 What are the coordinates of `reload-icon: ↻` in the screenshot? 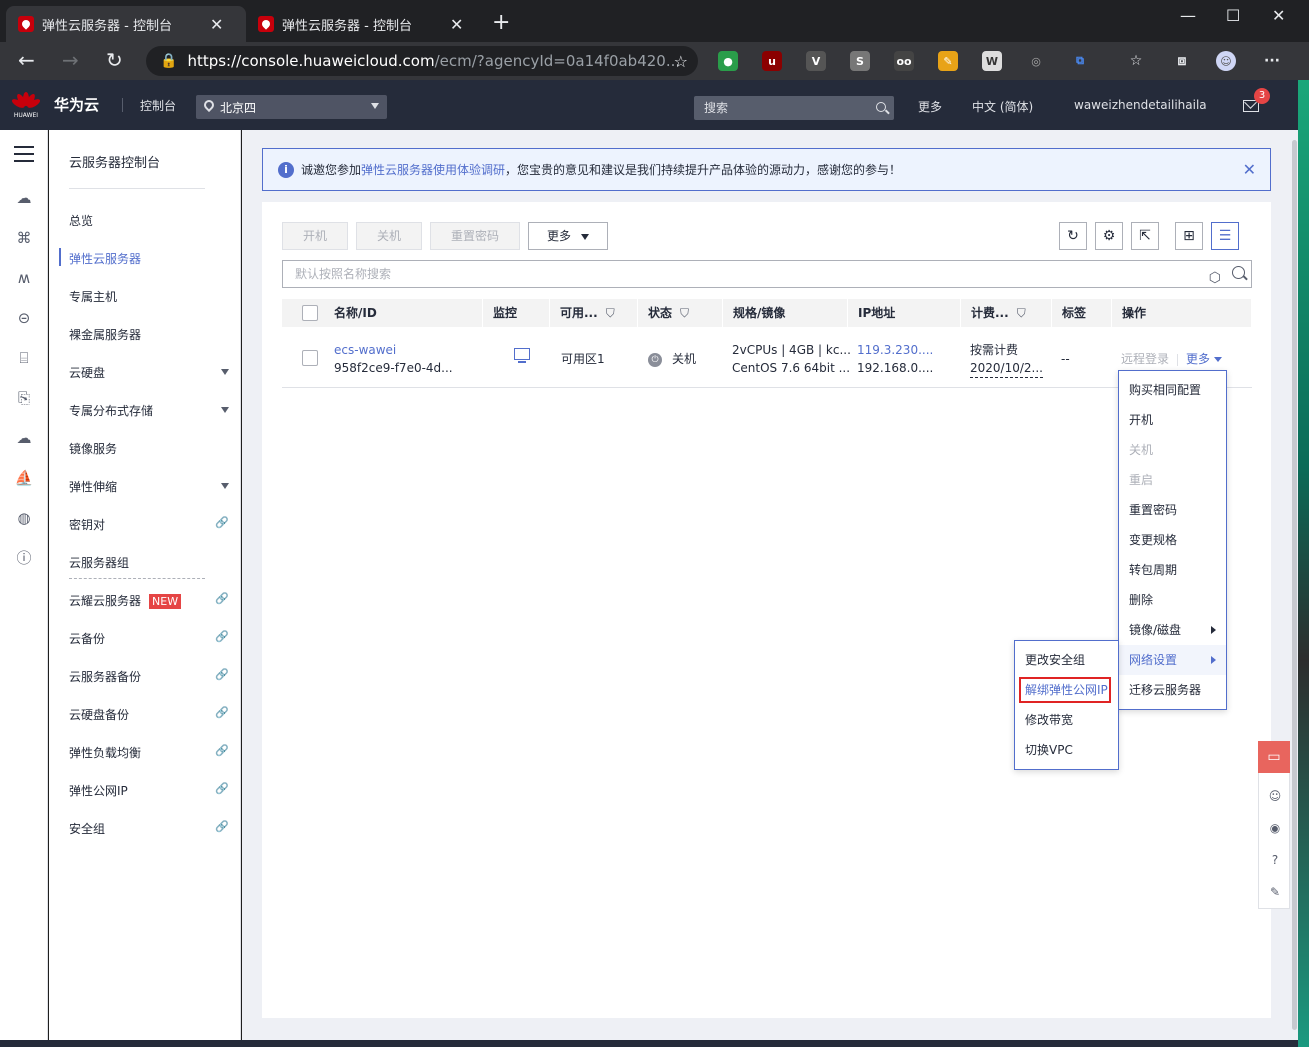 It's located at (114, 60).